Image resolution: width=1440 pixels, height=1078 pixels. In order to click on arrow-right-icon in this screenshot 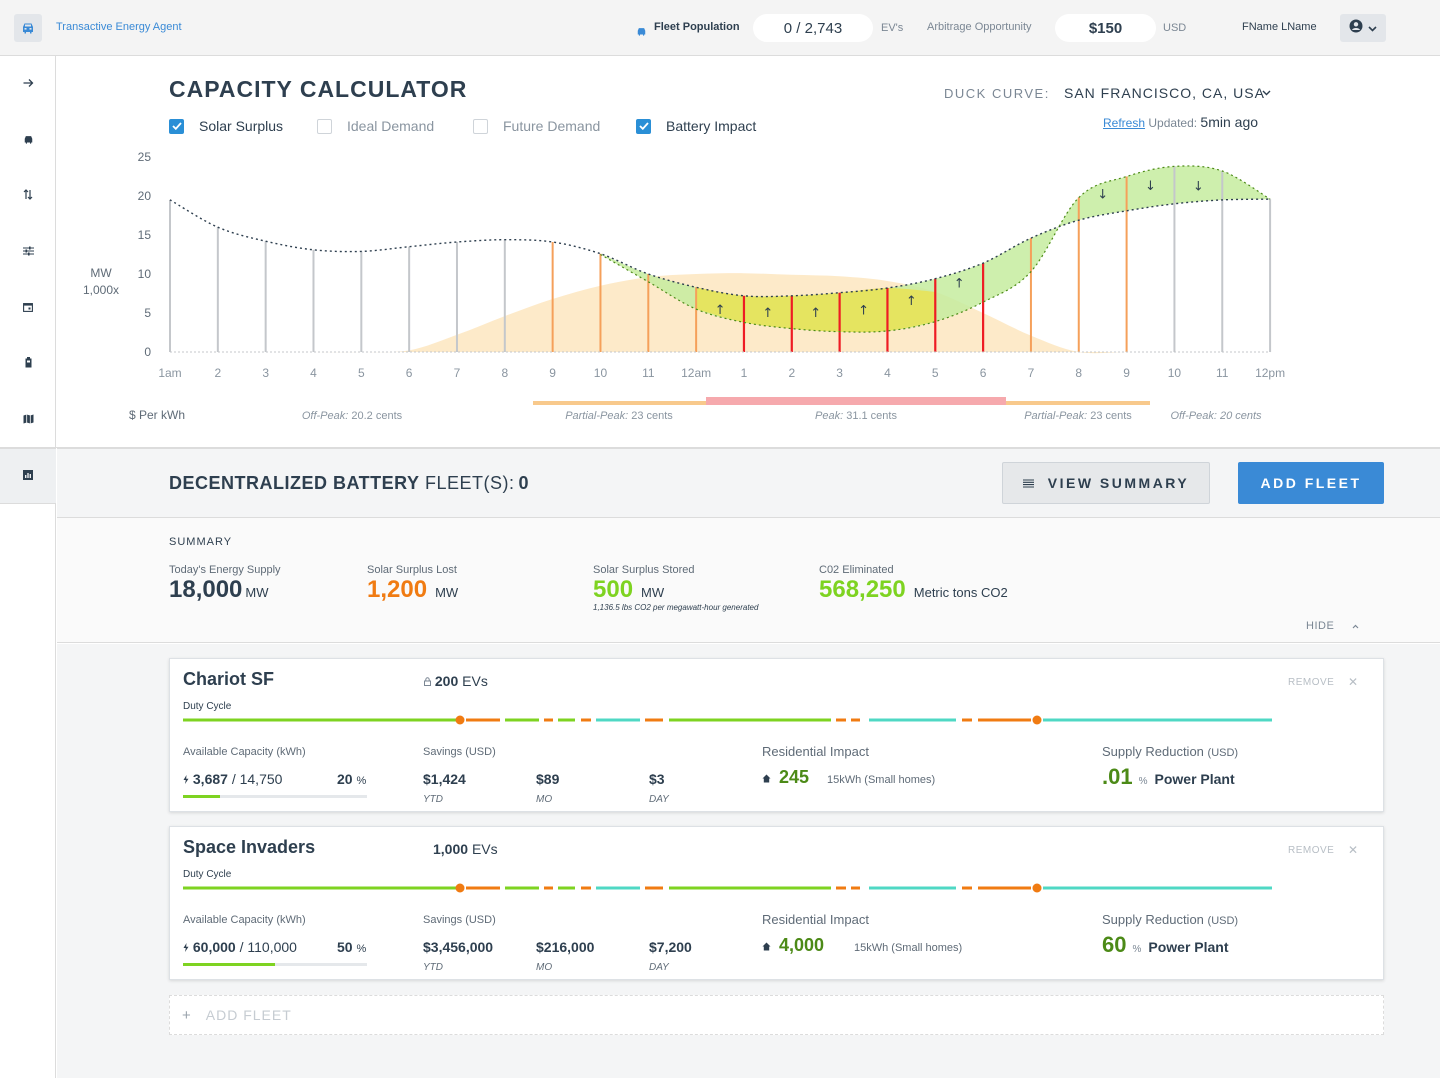, I will do `click(28, 84)`.